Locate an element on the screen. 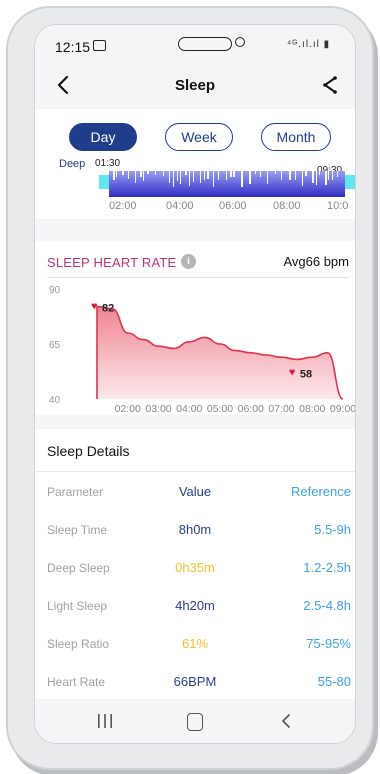  column-header-value: Value is located at coordinates (195, 491).